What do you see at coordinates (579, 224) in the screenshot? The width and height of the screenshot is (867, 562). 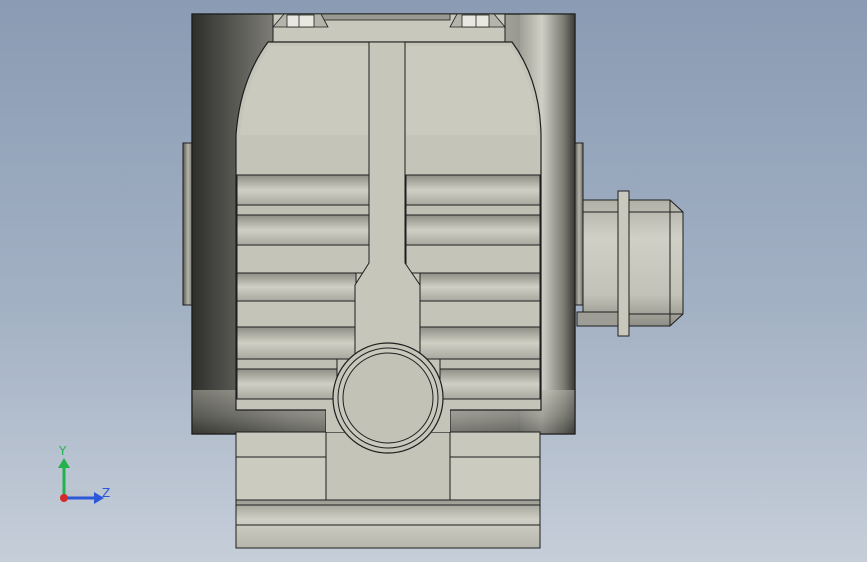 I see `right-hub` at bounding box center [579, 224].